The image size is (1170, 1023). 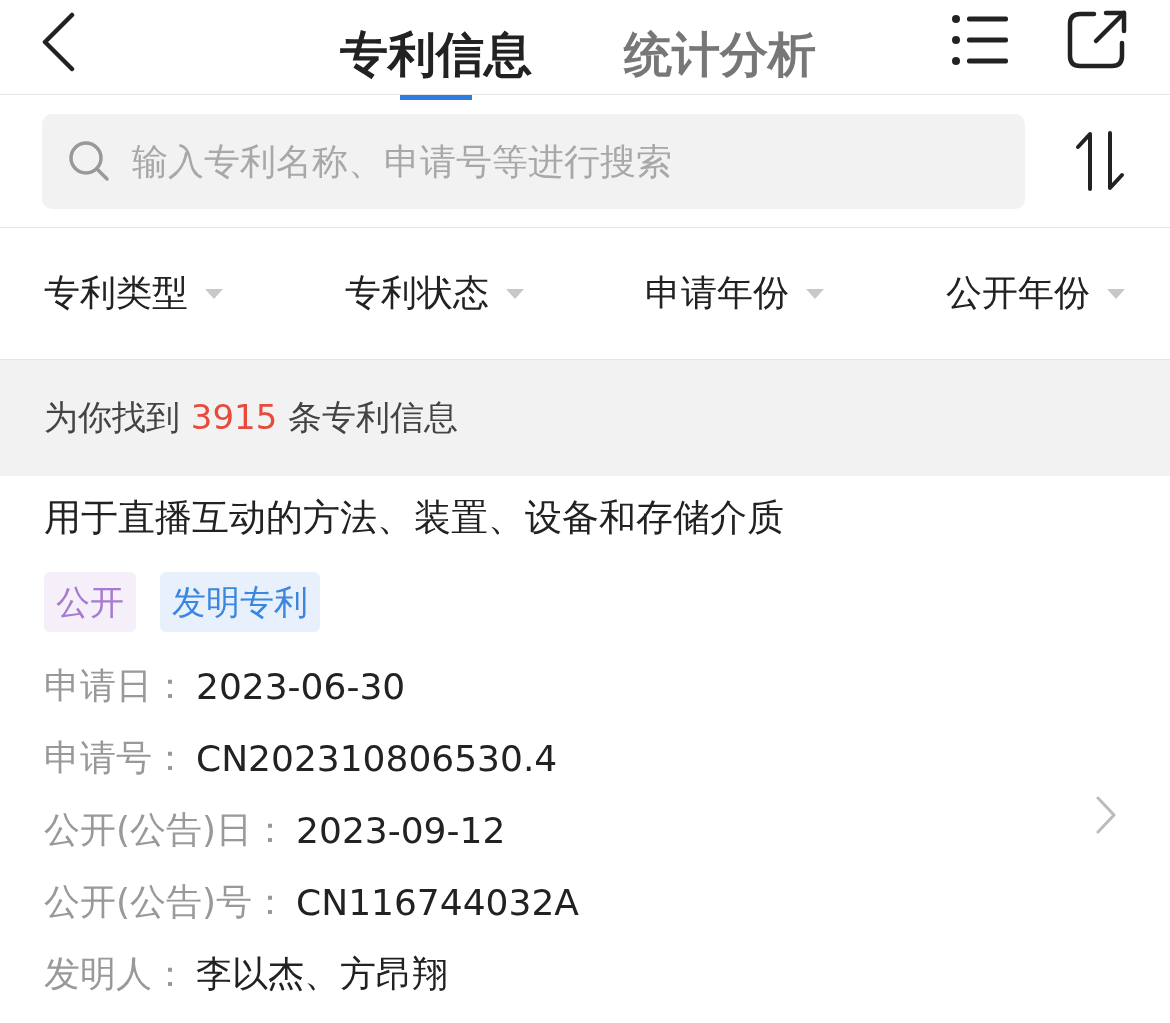 What do you see at coordinates (1100, 161) in the screenshot?
I see `sort-icon` at bounding box center [1100, 161].